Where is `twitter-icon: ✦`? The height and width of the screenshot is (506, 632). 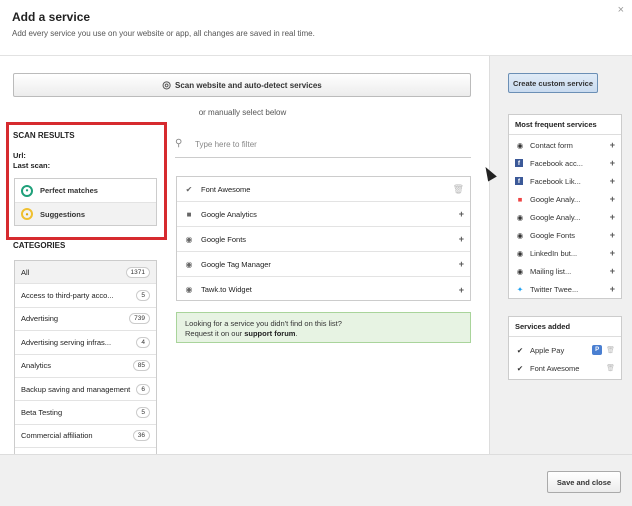
twitter-icon: ✦ is located at coordinates (520, 289).